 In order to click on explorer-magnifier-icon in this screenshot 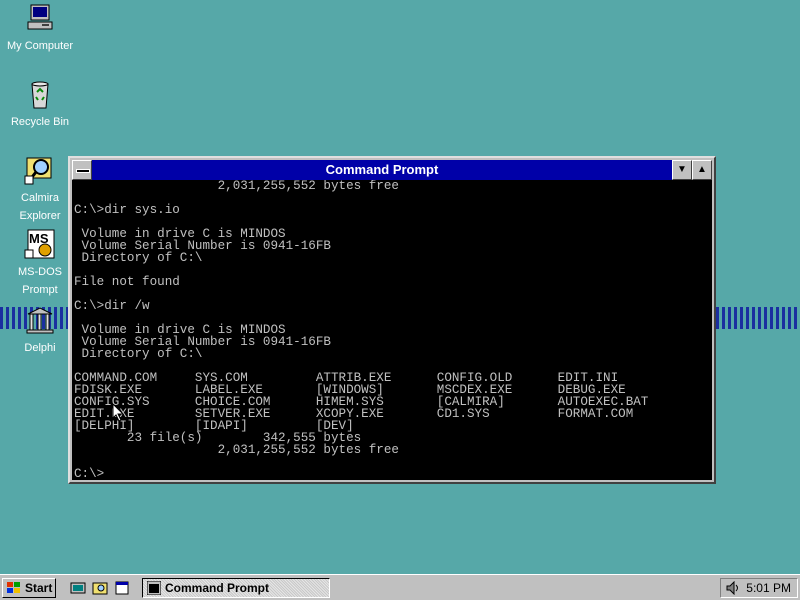, I will do `click(40, 170)`.